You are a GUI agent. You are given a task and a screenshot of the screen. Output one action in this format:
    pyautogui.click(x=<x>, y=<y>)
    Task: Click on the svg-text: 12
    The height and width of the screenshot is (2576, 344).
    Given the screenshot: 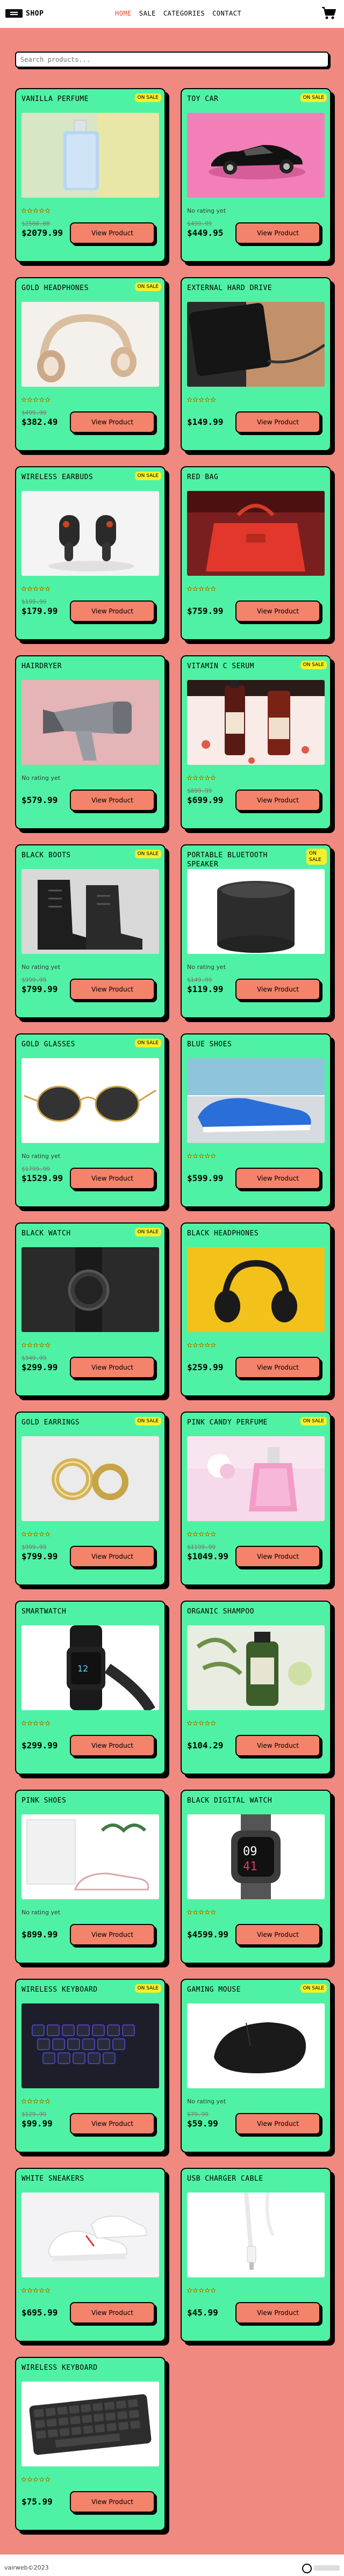 What is the action you would take?
    pyautogui.click(x=82, y=1668)
    